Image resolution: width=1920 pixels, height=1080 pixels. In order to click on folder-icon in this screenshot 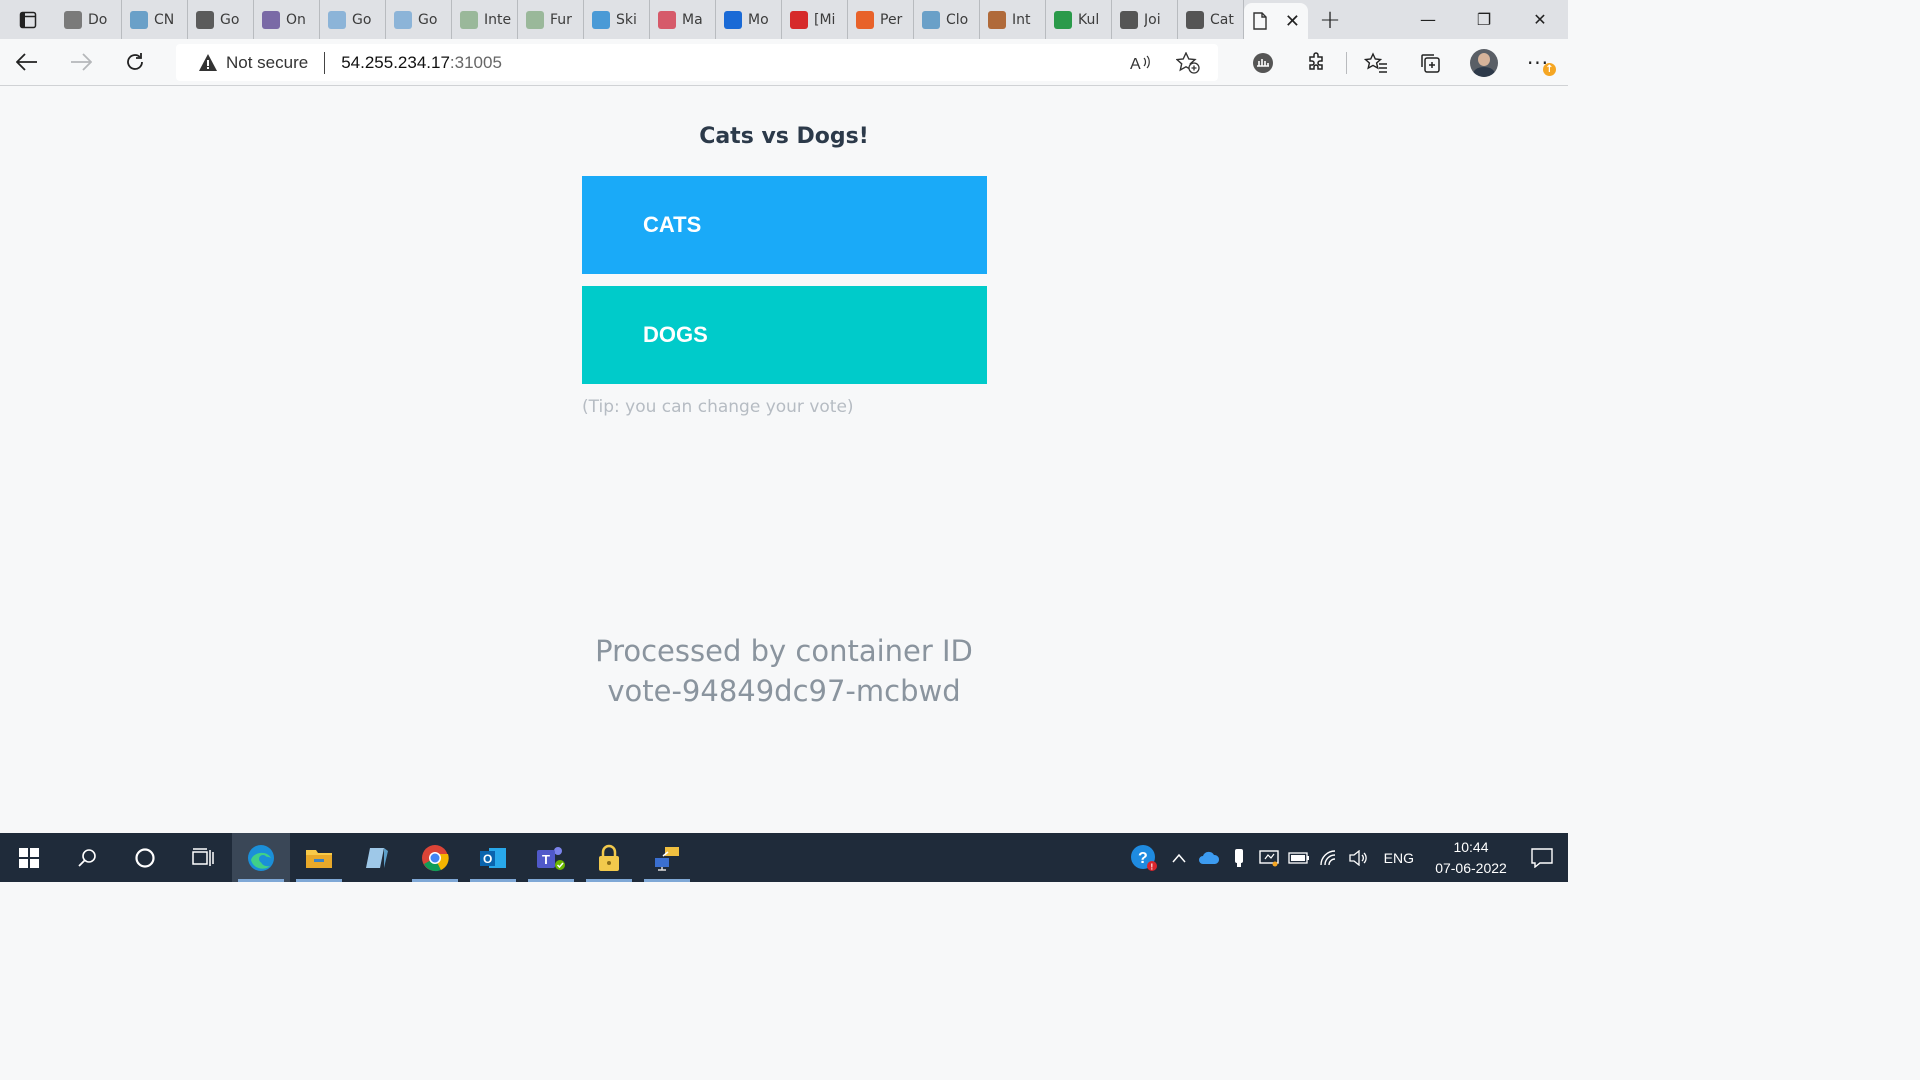, I will do `click(319, 858)`.